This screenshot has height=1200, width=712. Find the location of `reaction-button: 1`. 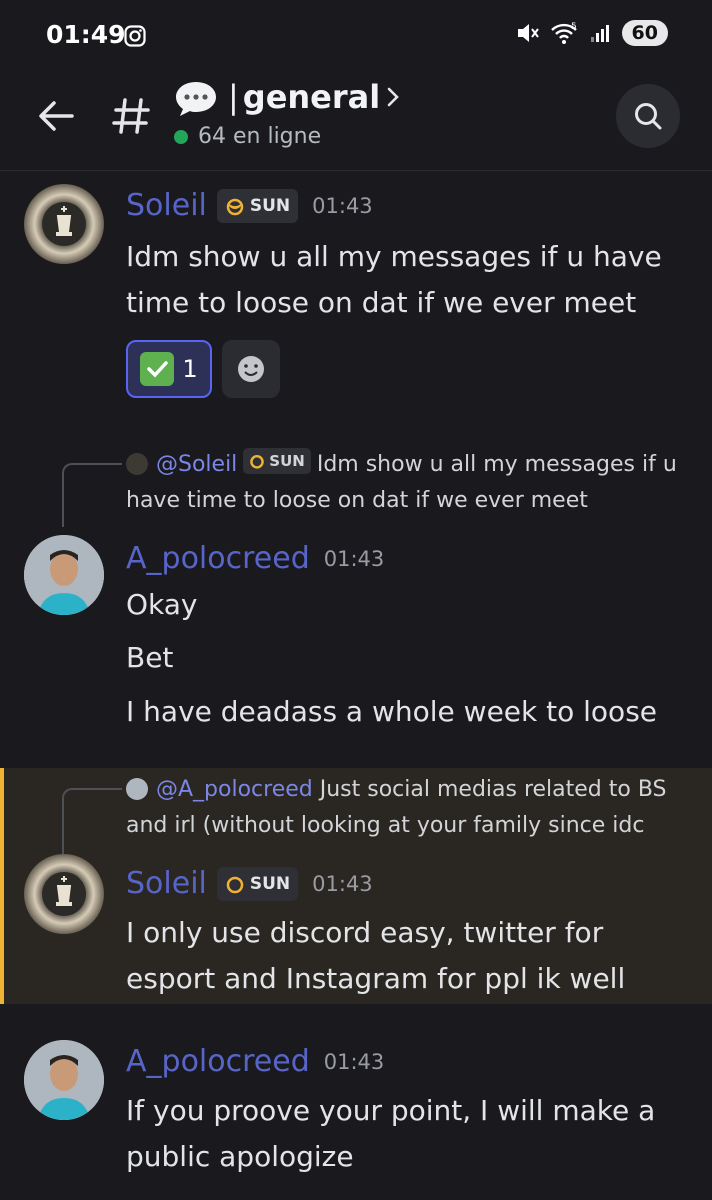

reaction-button: 1 is located at coordinates (169, 369).